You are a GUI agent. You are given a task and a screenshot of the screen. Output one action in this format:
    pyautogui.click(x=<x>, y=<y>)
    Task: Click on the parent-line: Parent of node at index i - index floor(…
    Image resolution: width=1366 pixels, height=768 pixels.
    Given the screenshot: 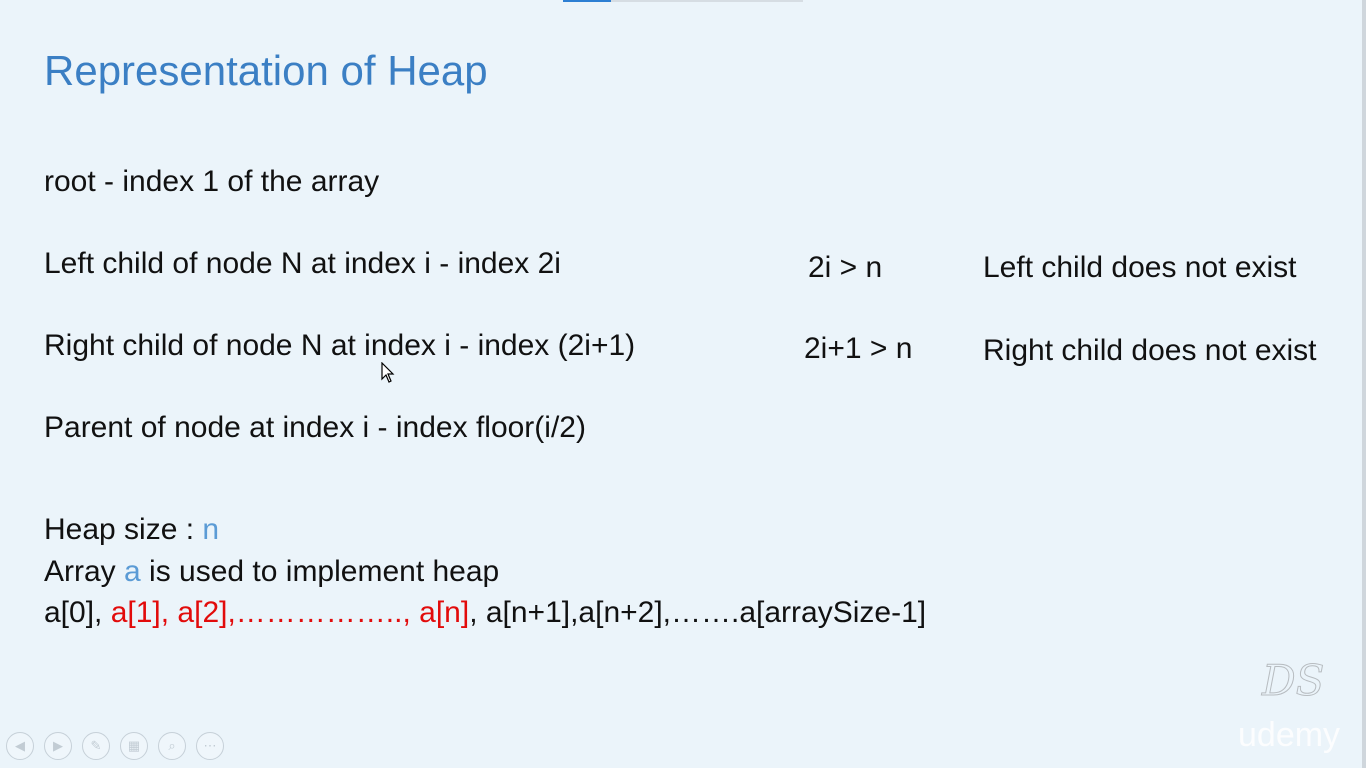 What is the action you would take?
    pyautogui.click(x=315, y=427)
    